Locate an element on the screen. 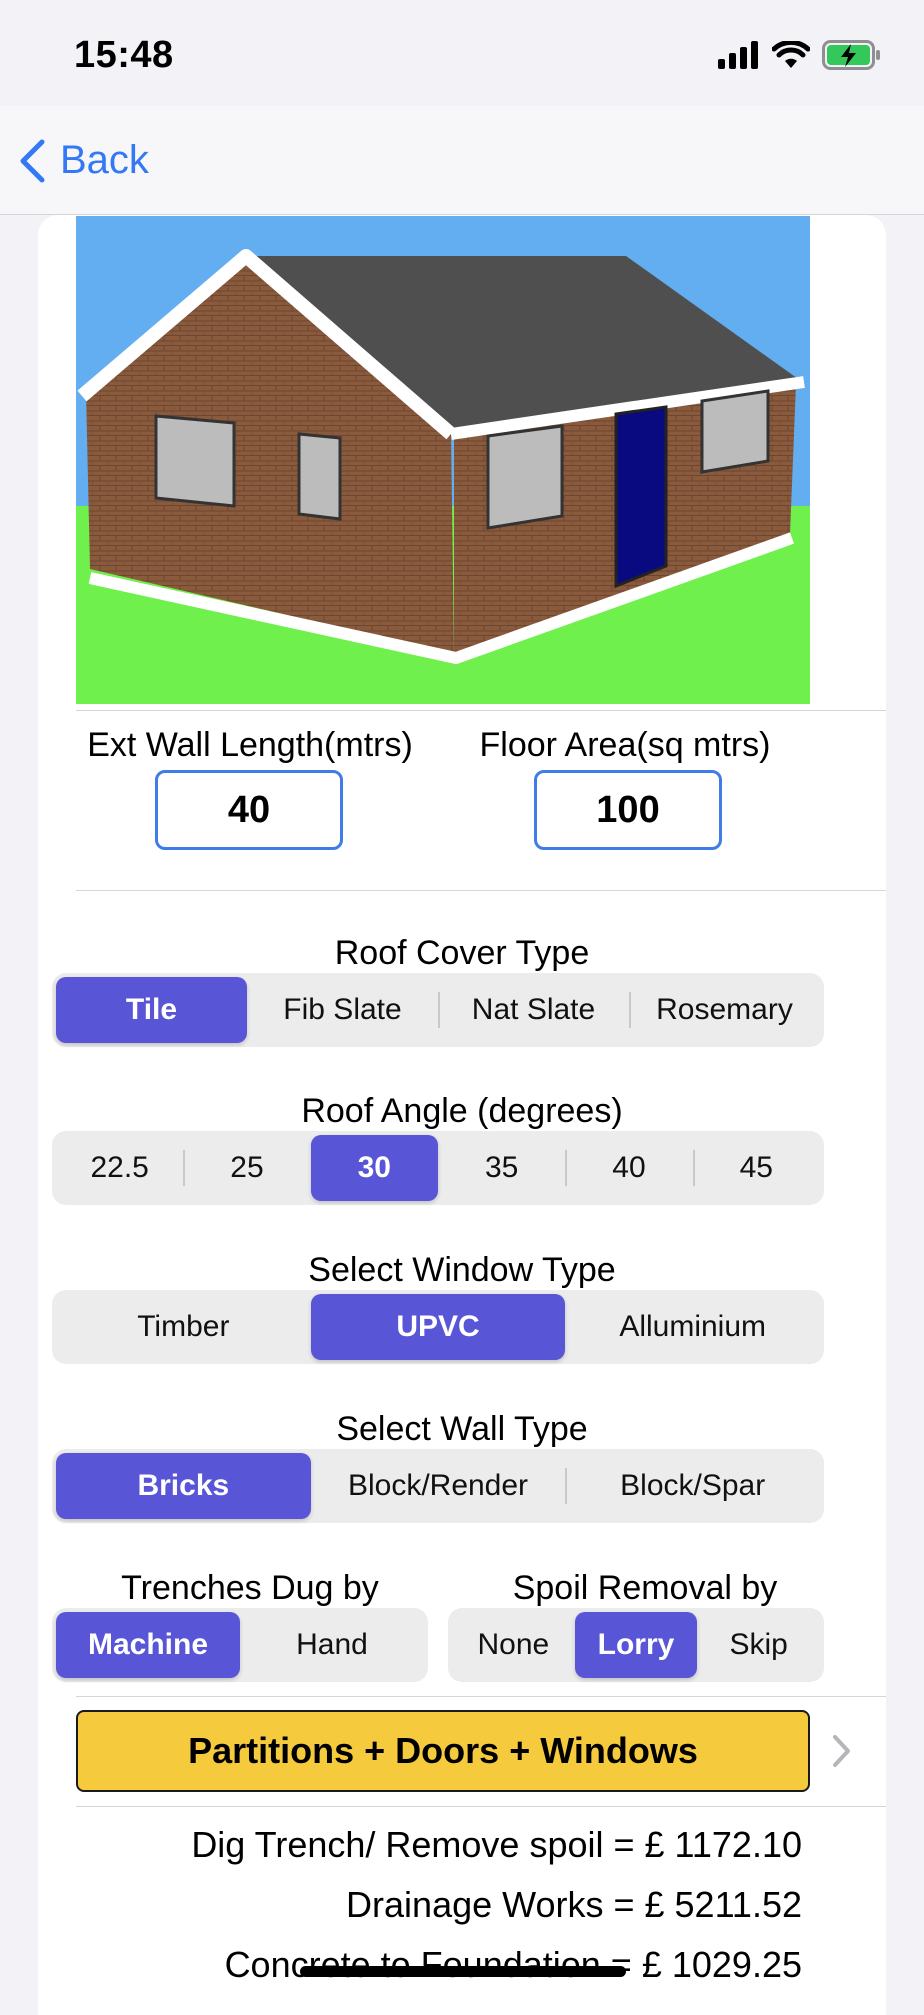 This screenshot has height=2015, width=924. spoil-segmented-control: None Lorry Skip is located at coordinates (636, 1645).